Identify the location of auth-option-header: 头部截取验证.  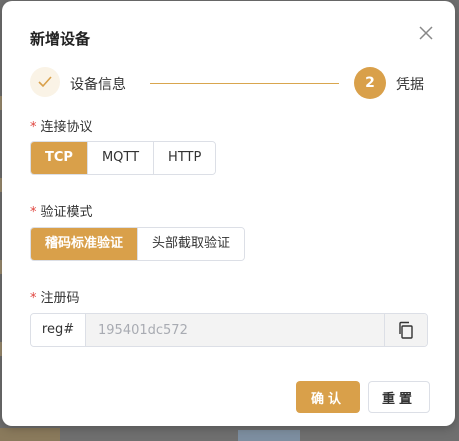
(191, 244).